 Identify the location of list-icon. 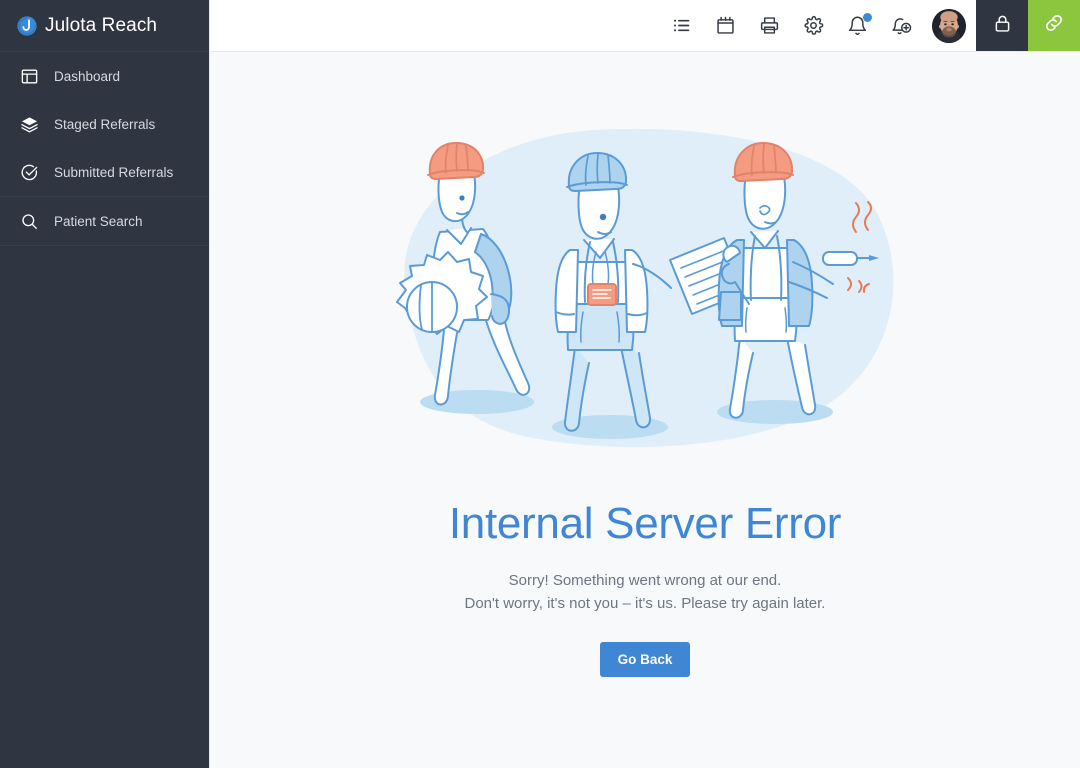
(681, 26).